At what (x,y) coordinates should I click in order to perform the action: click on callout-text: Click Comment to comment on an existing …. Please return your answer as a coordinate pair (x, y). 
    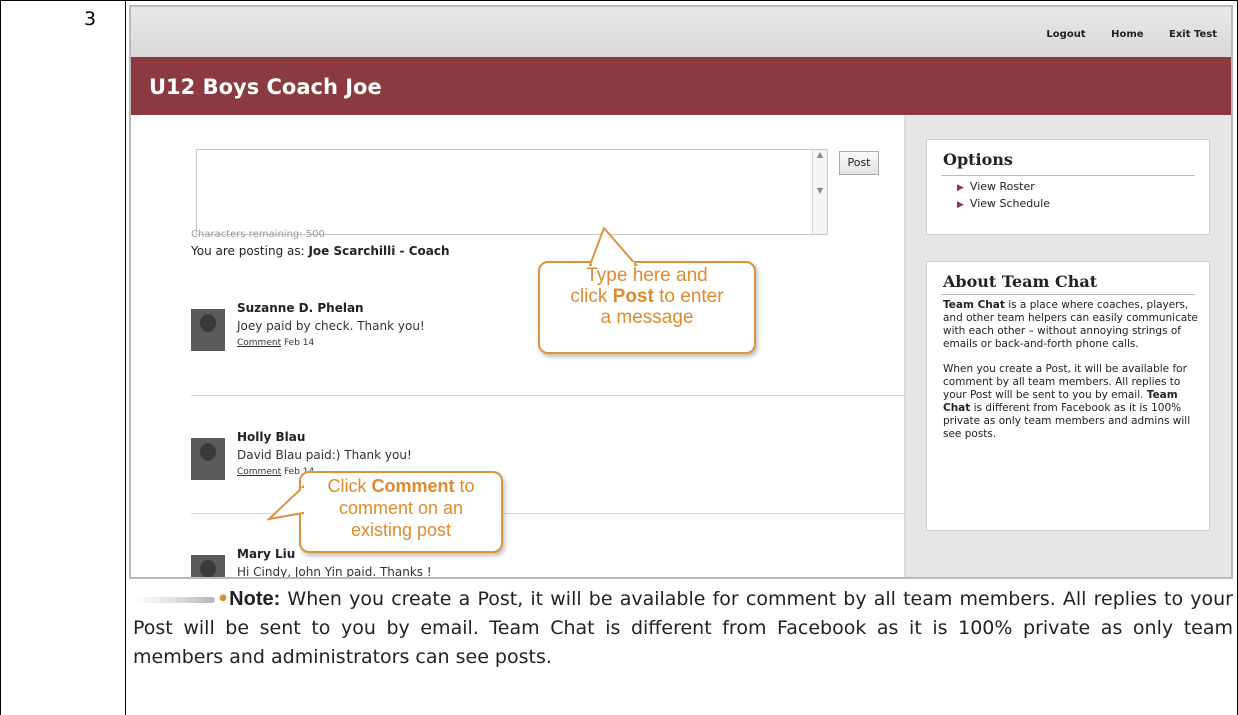
    Looking at the image, I should click on (401, 508).